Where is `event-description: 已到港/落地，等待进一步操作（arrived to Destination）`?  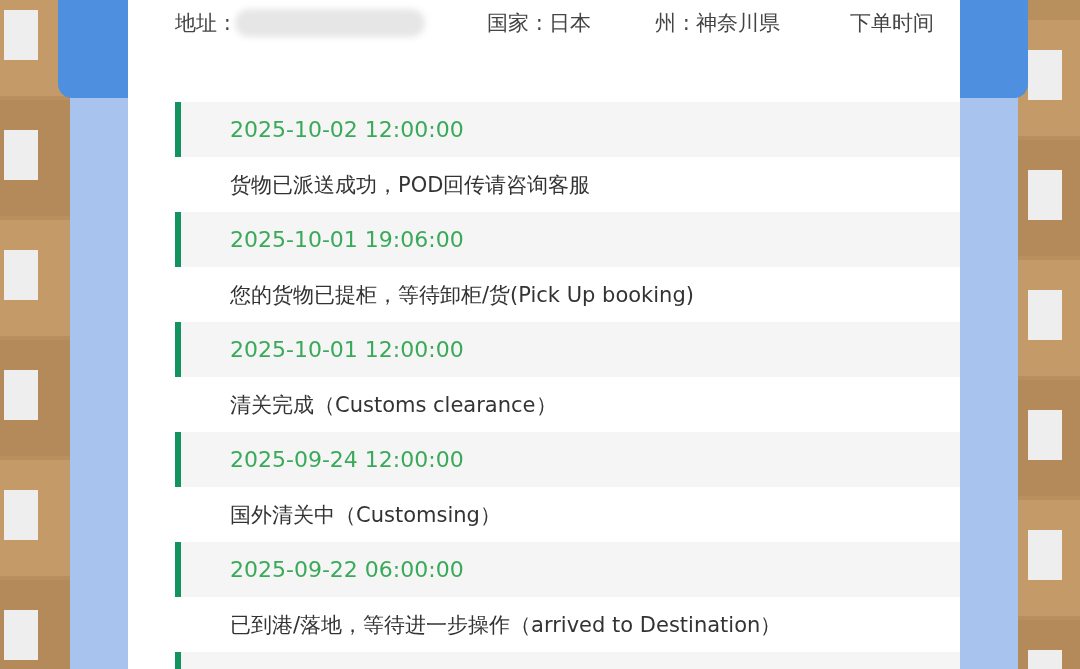 event-description: 已到港/落地，等待进一步操作（arrived to Destination） is located at coordinates (506, 625).